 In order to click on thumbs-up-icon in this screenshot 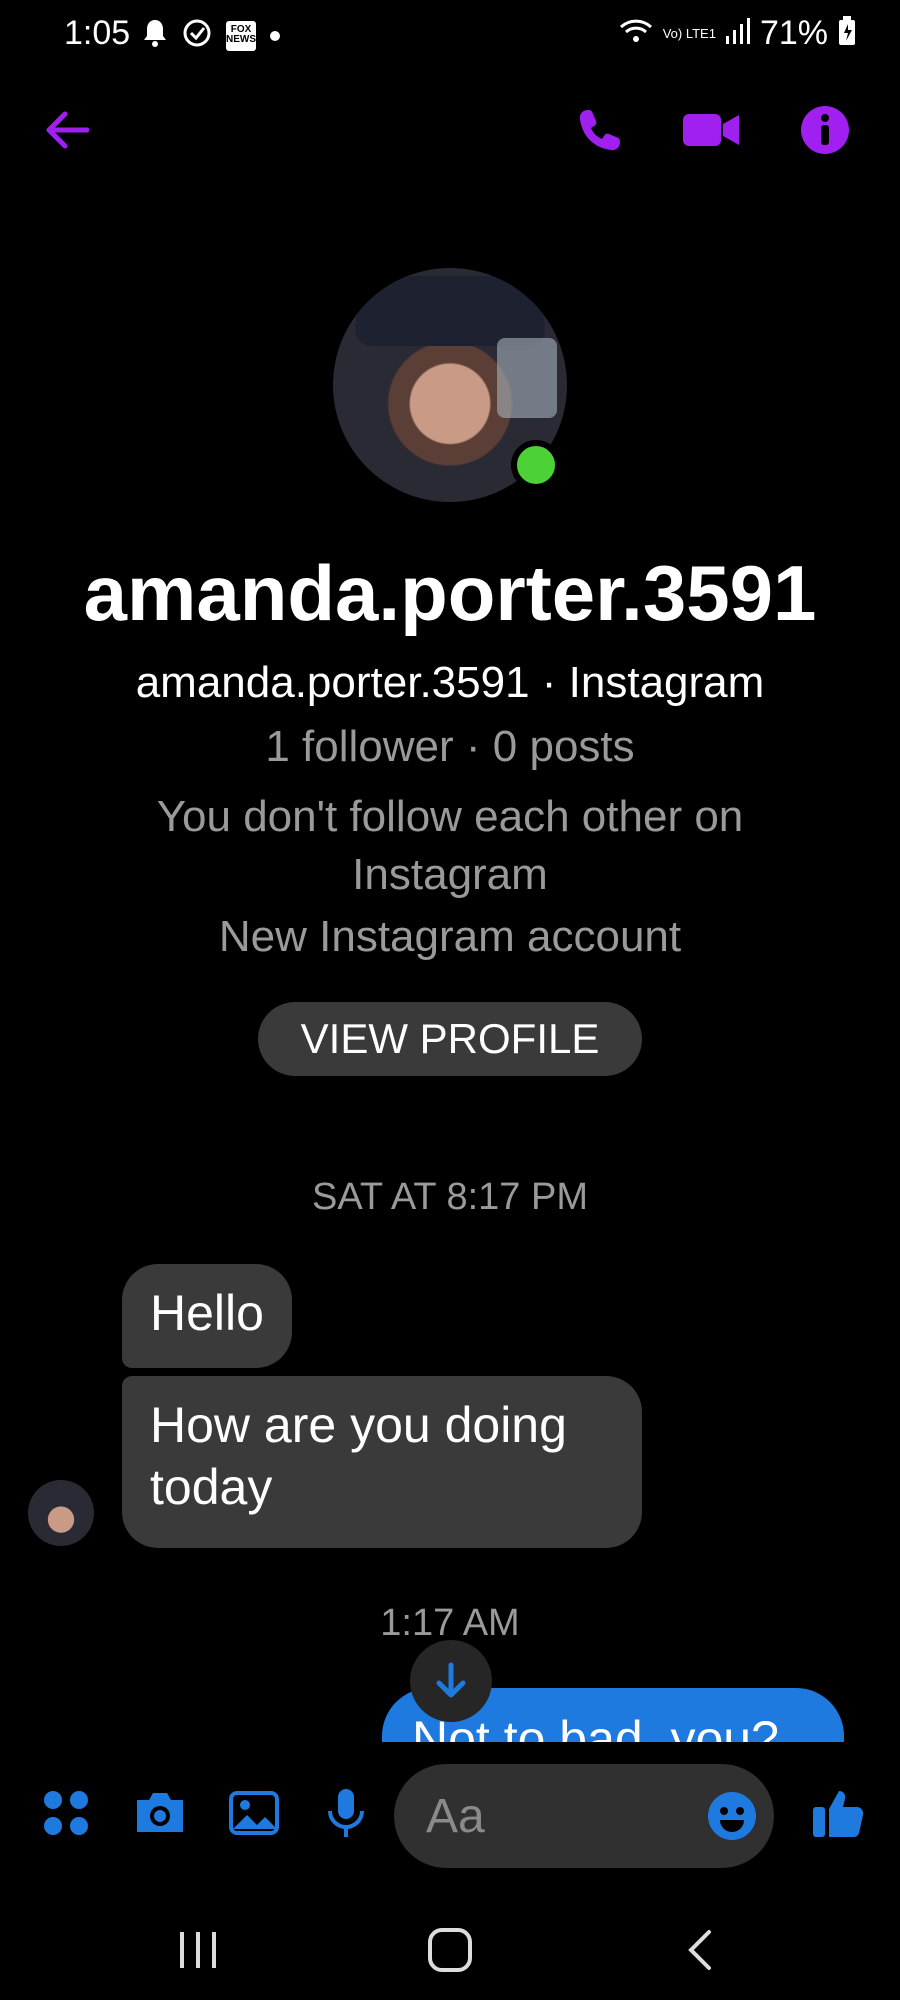, I will do `click(838, 1814)`.